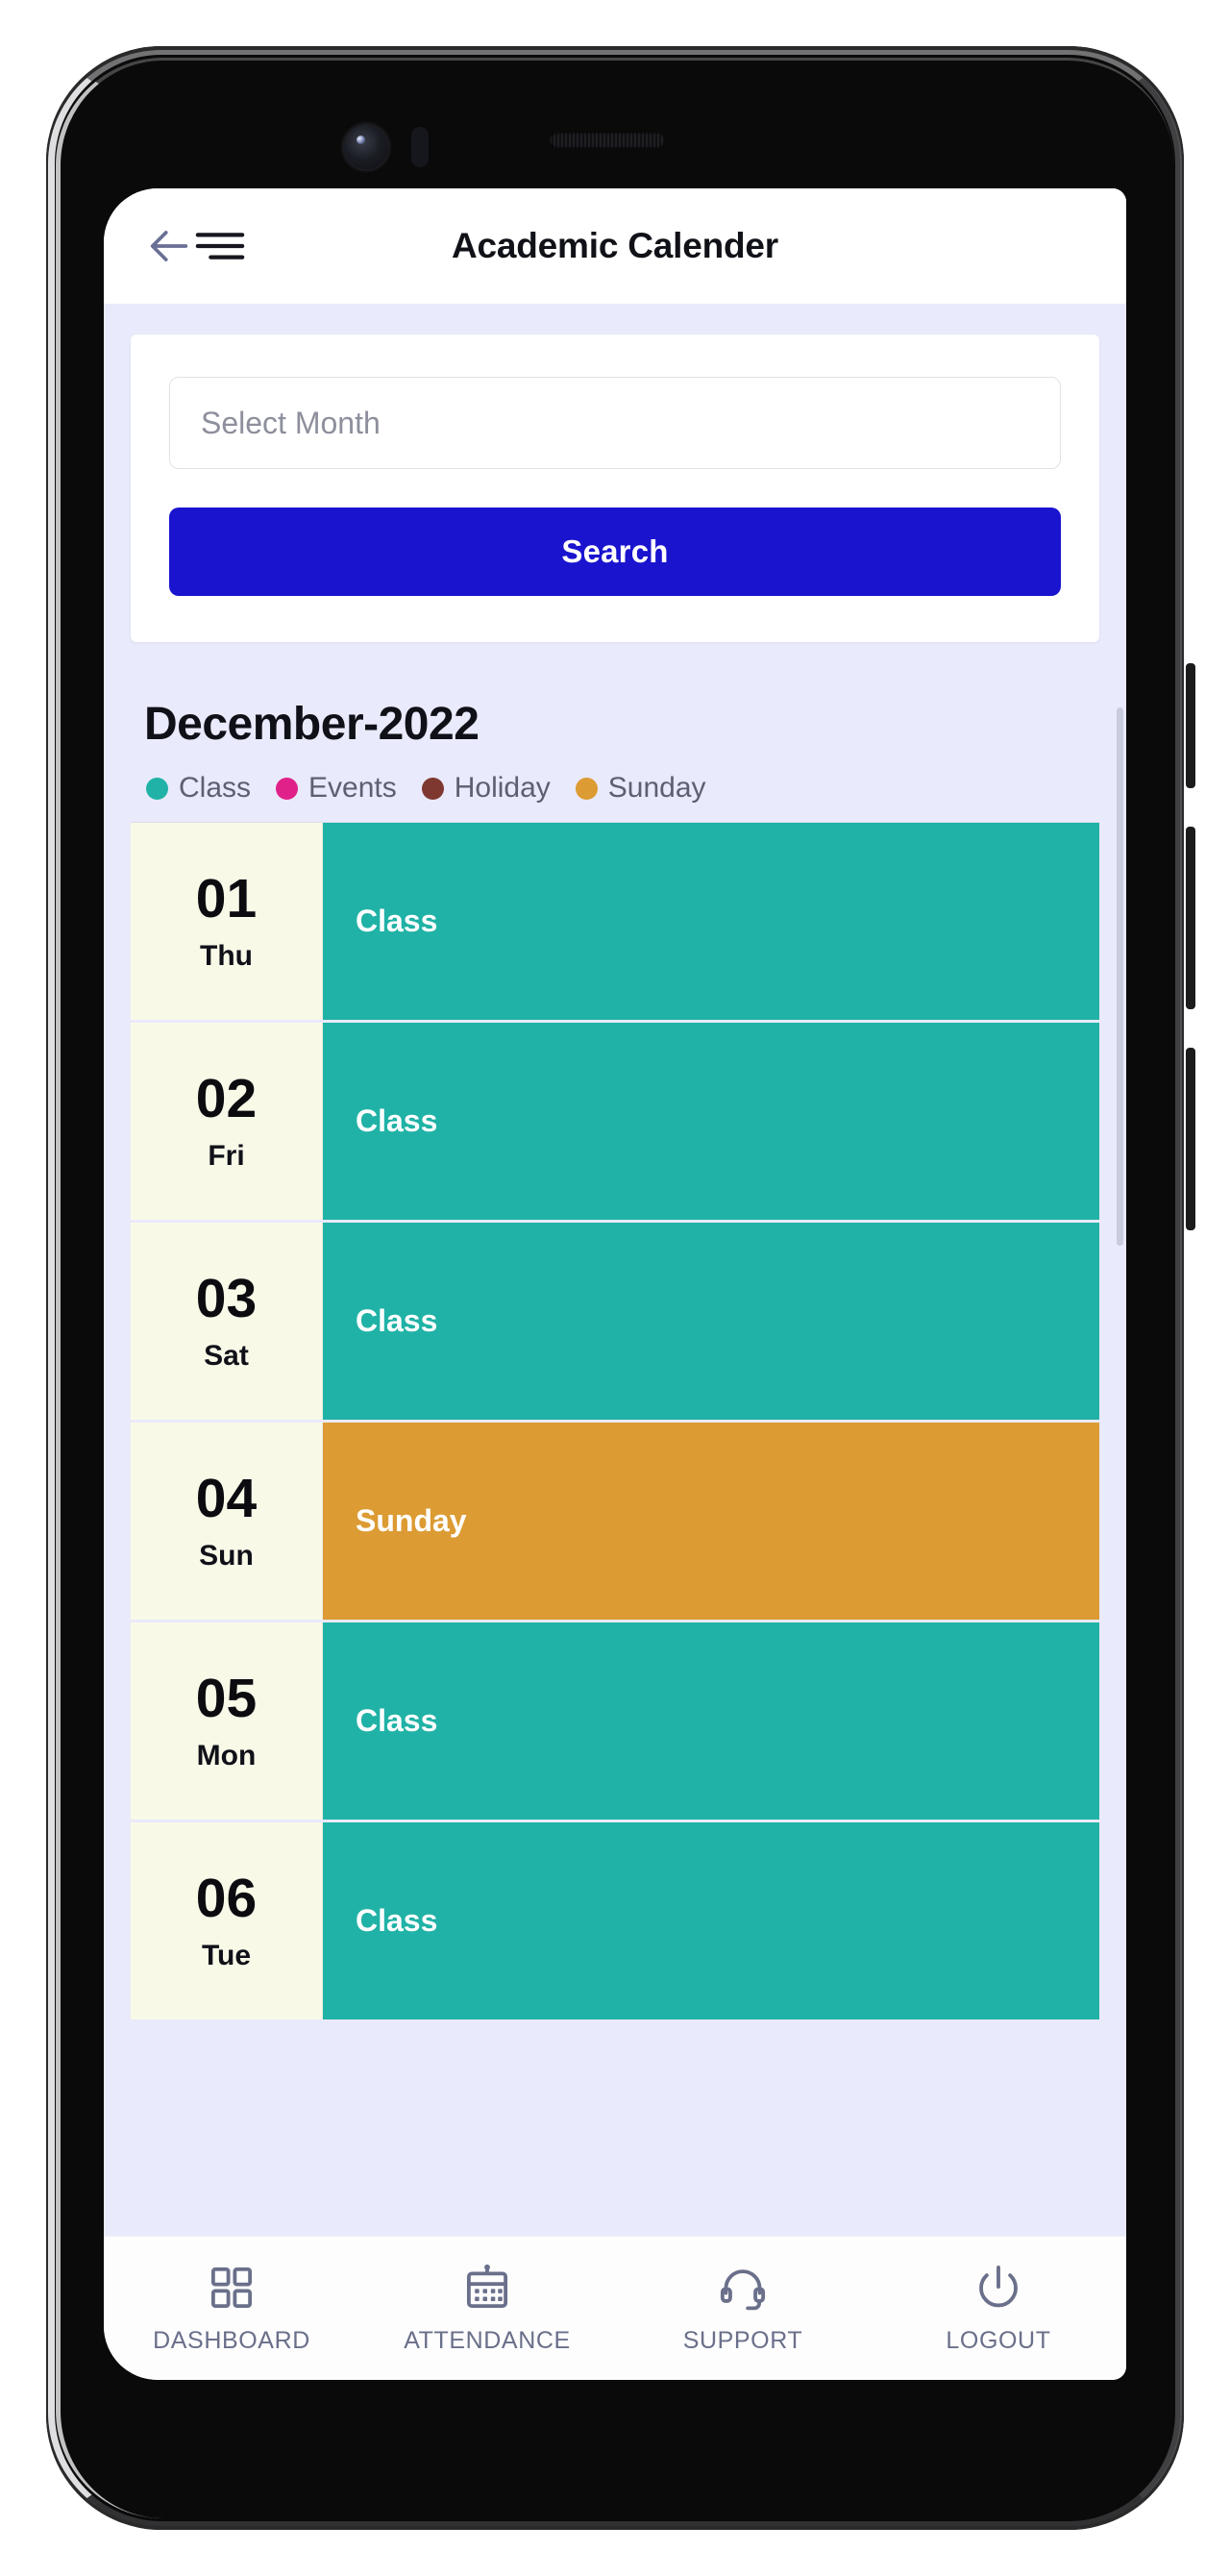  I want to click on table-row: 04 Sun Sunday, so click(615, 1522).